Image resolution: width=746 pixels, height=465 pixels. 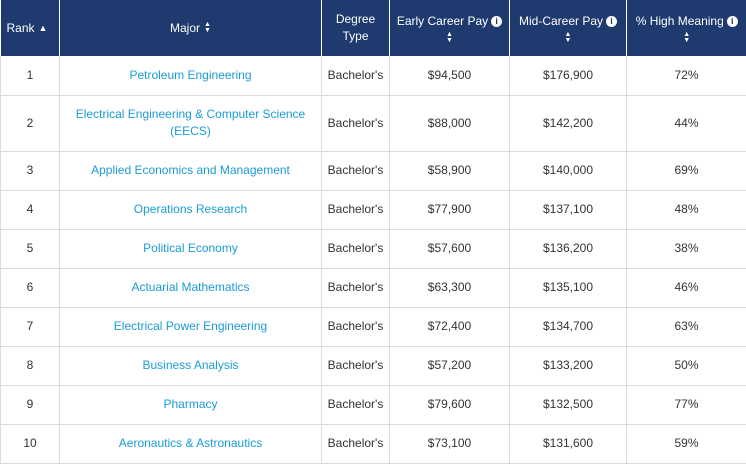 I want to click on high-meaning-cell: 63%, so click(x=686, y=327).